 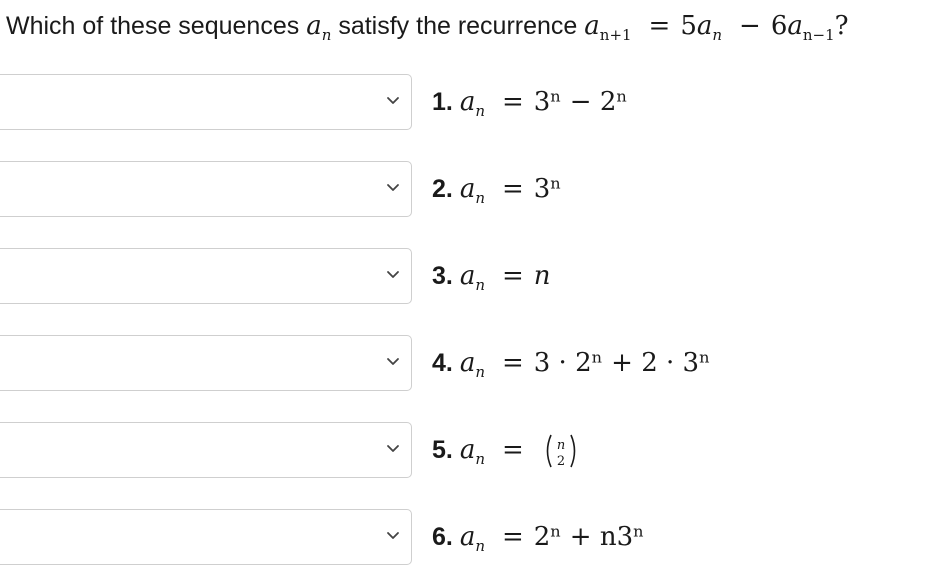 I want to click on option-label-2: 2. an = 3ⁿ, so click(x=497, y=189).